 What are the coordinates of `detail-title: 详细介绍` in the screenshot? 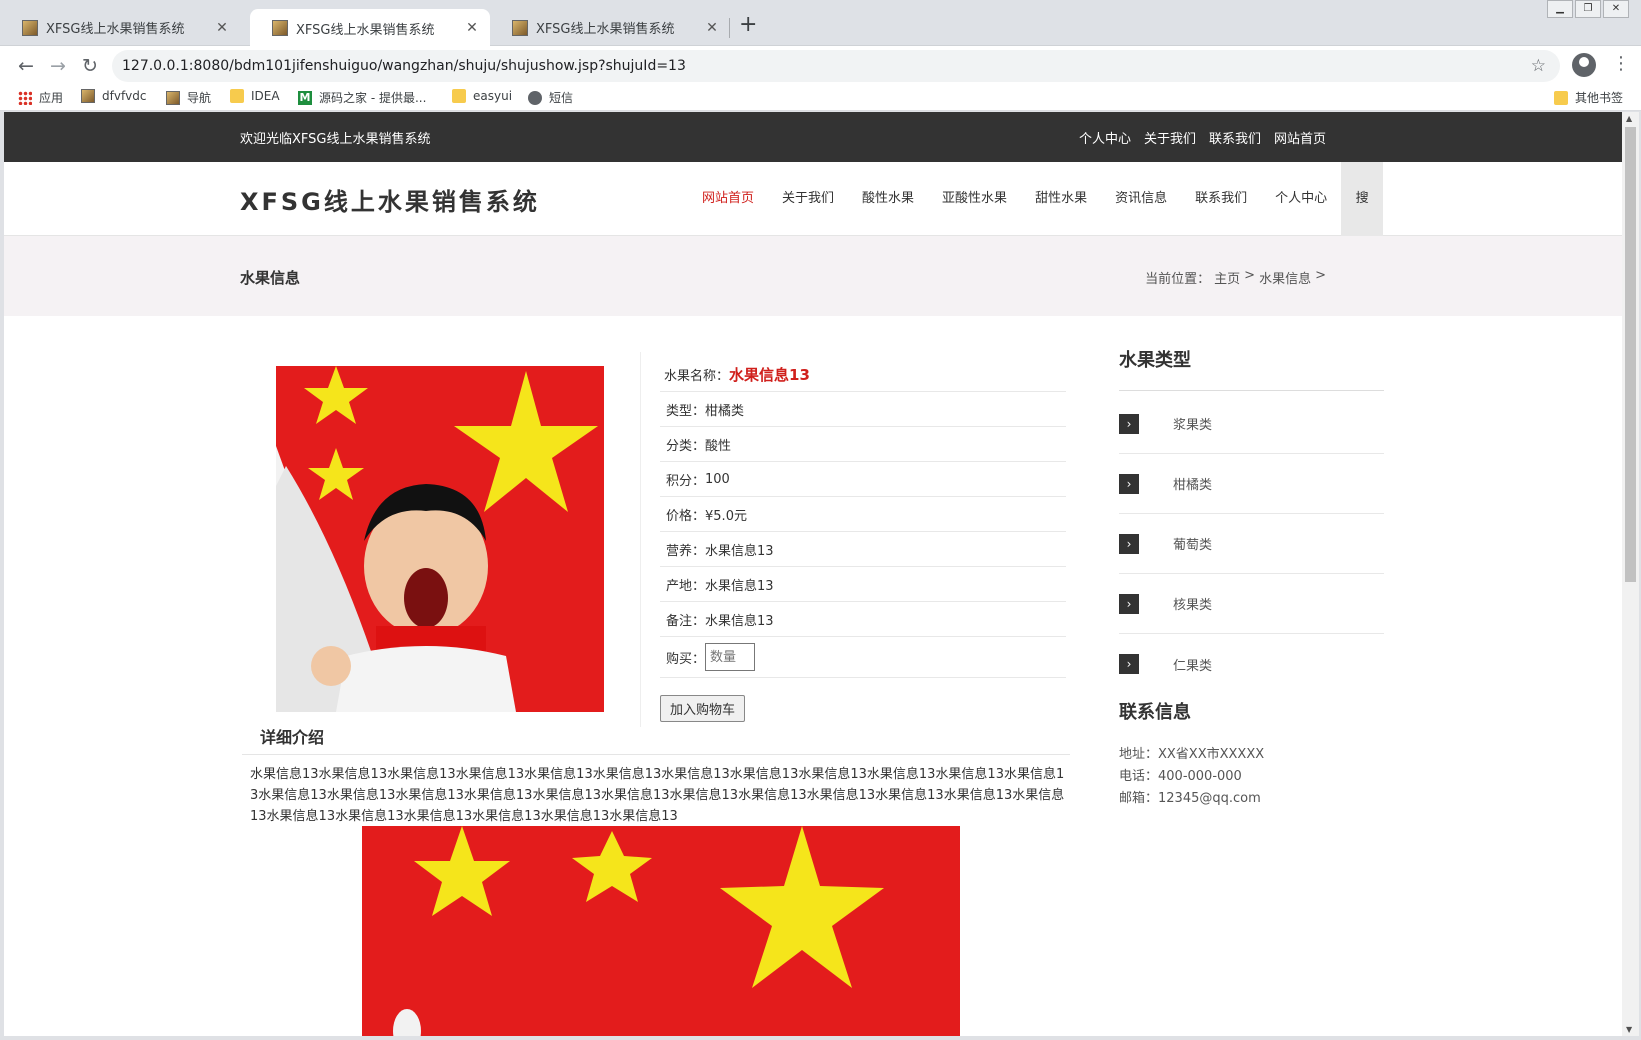 It's located at (292, 737).